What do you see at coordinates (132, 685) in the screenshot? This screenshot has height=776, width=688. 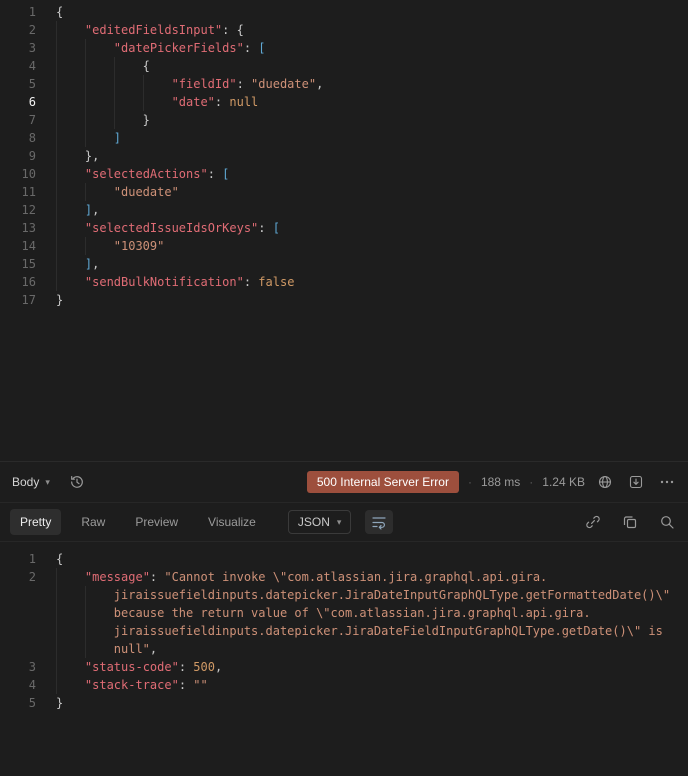 I see `code-text: "stack-trace": ""` at bounding box center [132, 685].